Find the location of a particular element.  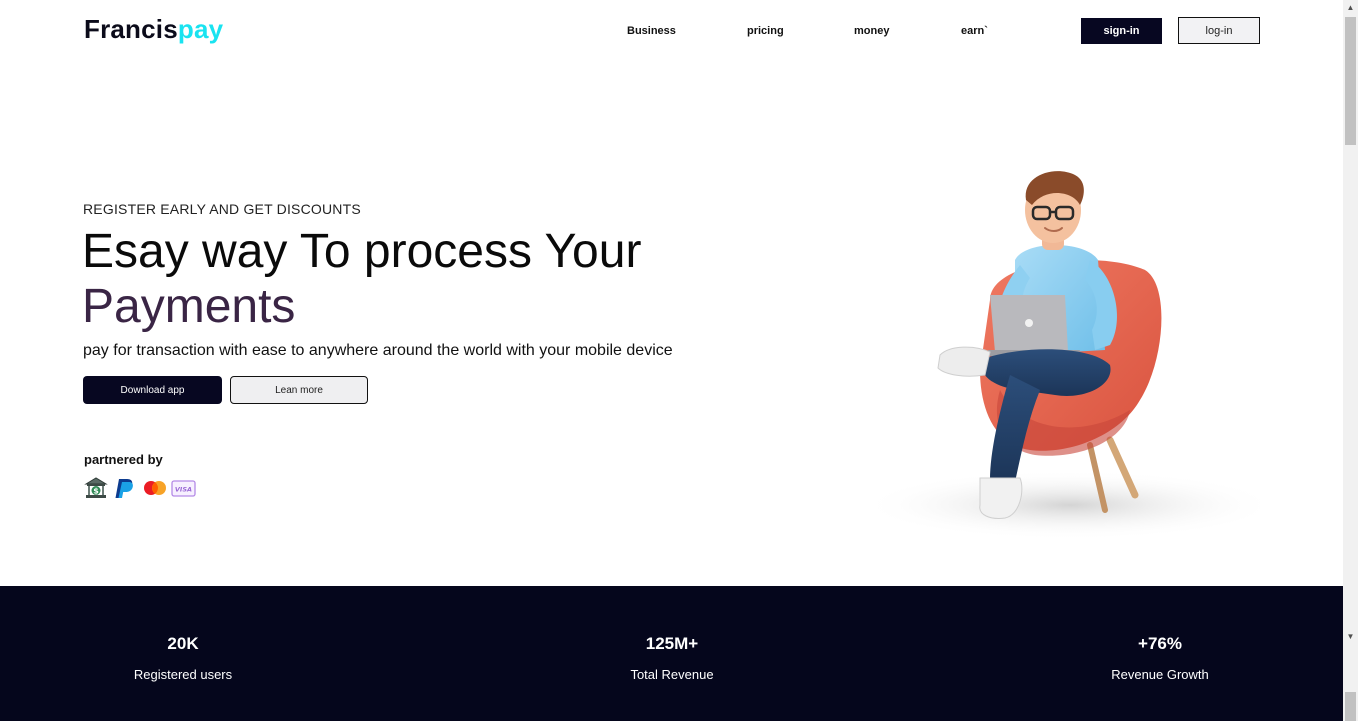

stat-value-revenue: 125M+ is located at coordinates (672, 643).